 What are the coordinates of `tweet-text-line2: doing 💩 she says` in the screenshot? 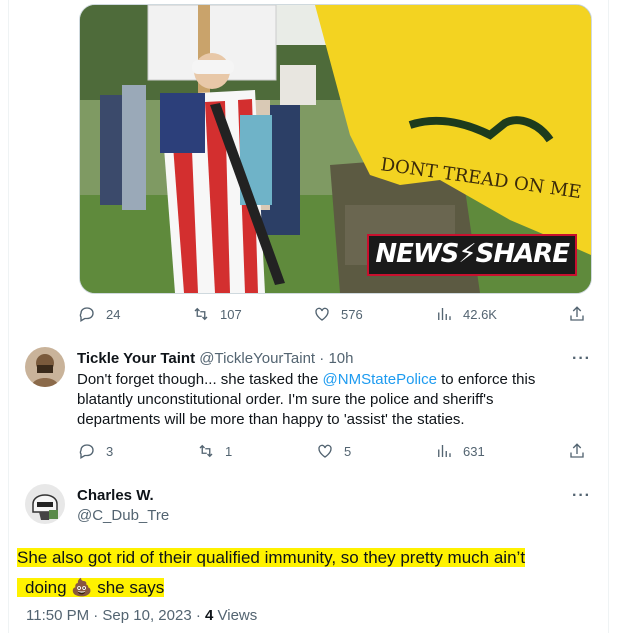 It's located at (91, 587).